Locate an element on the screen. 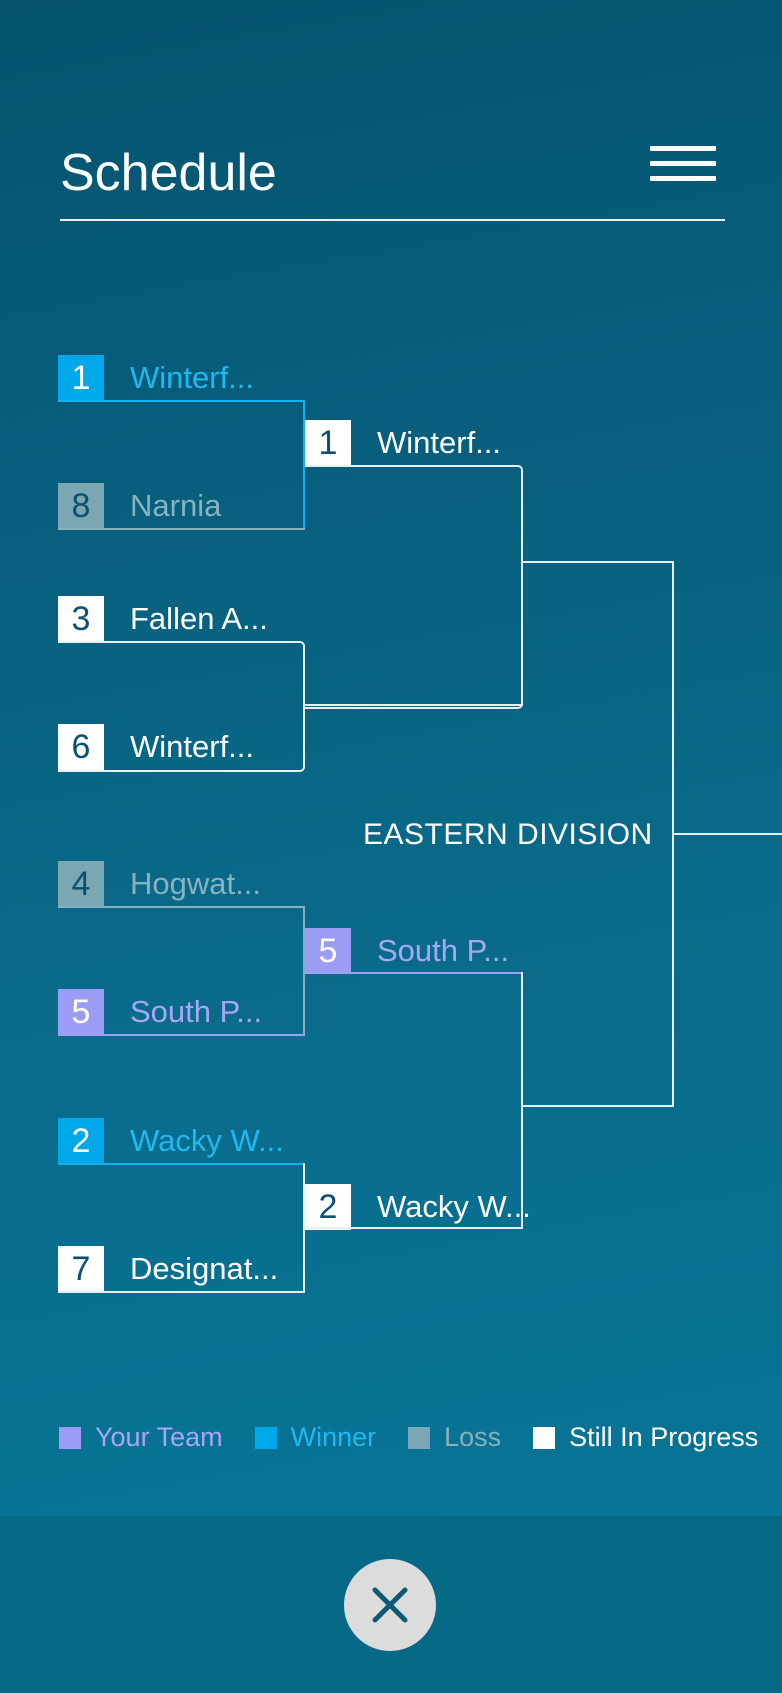 The height and width of the screenshot is (1693, 782). legend-item-your-team: Your Team is located at coordinates (141, 1437).